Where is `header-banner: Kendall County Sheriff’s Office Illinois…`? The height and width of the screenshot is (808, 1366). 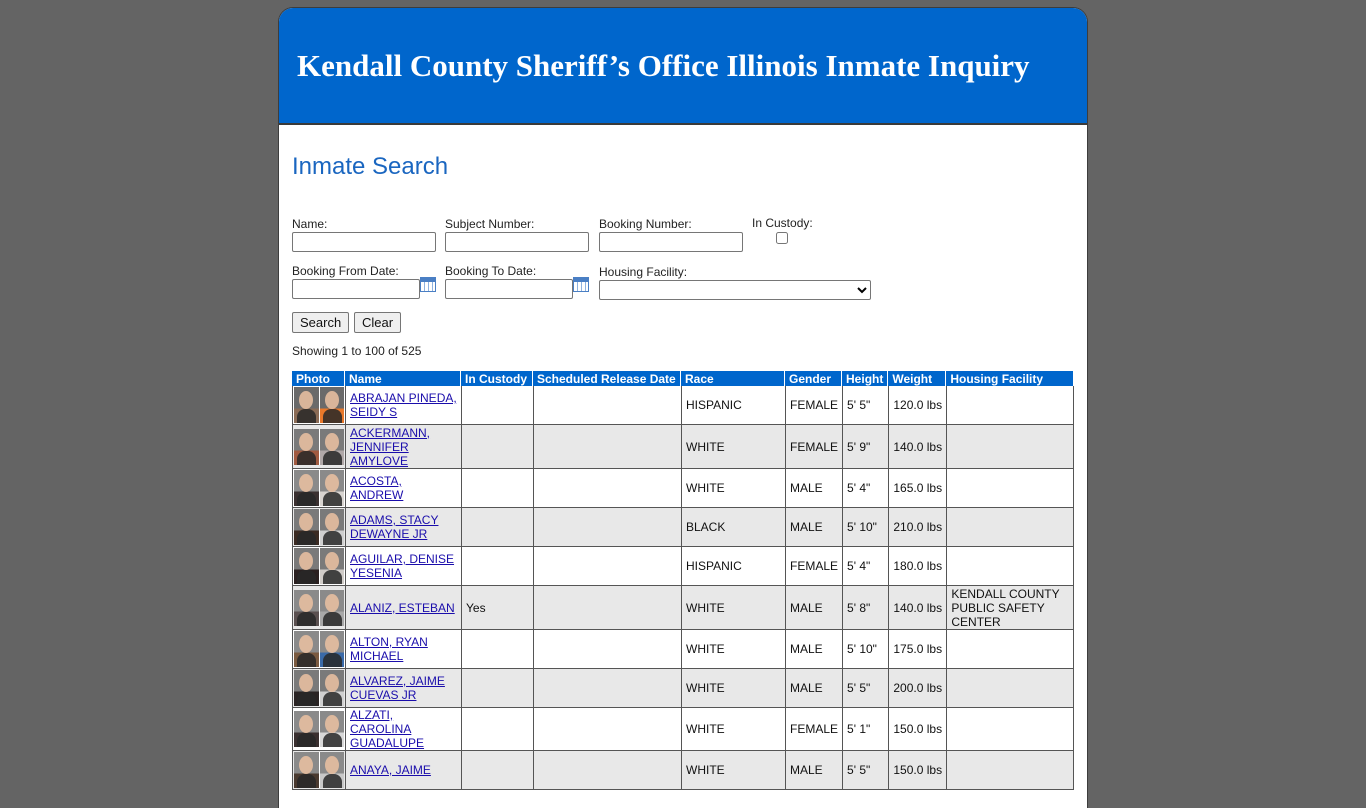
header-banner: Kendall County Sheriff’s Office Illinois… is located at coordinates (683, 66).